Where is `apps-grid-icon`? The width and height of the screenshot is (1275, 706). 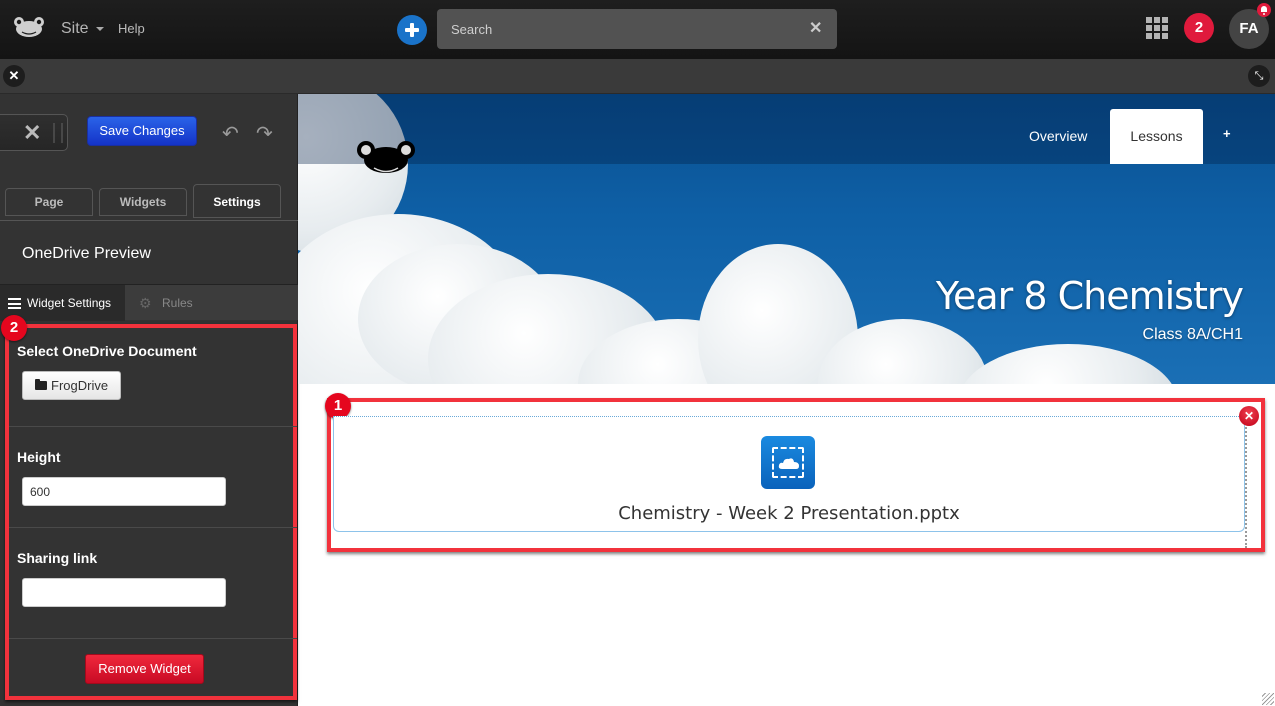 apps-grid-icon is located at coordinates (1157, 28).